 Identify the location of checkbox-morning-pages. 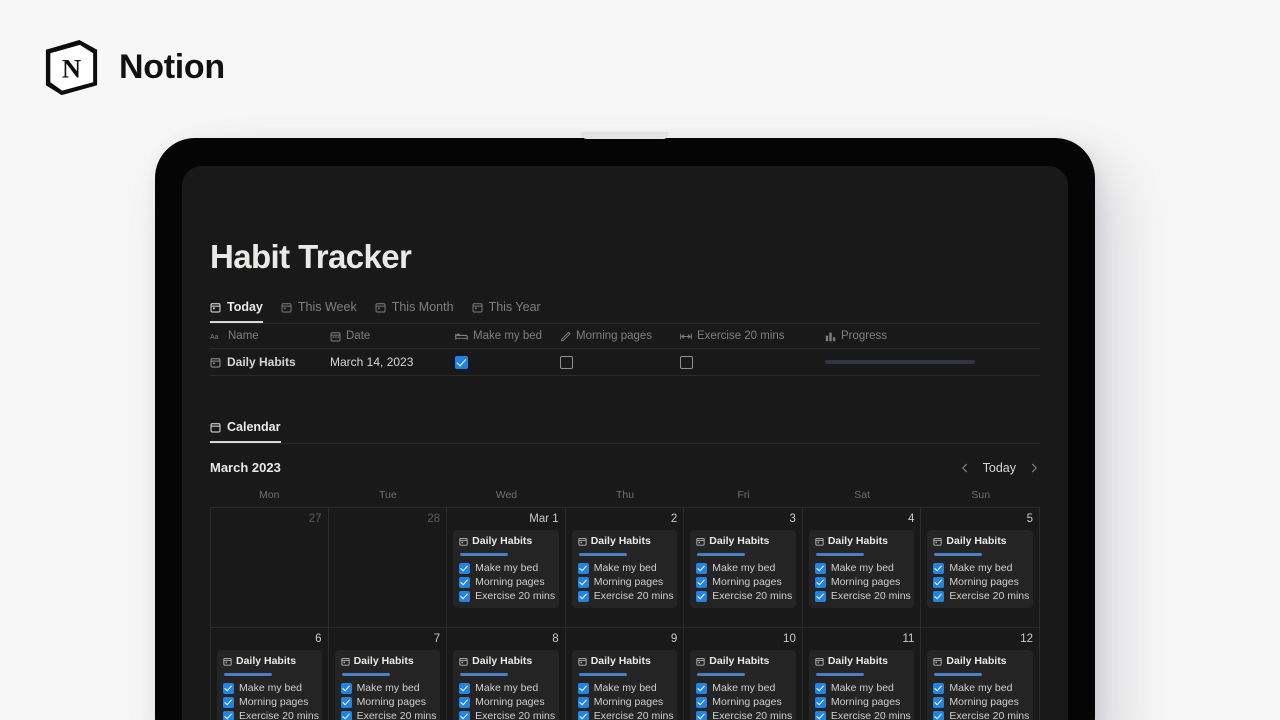
(566, 362).